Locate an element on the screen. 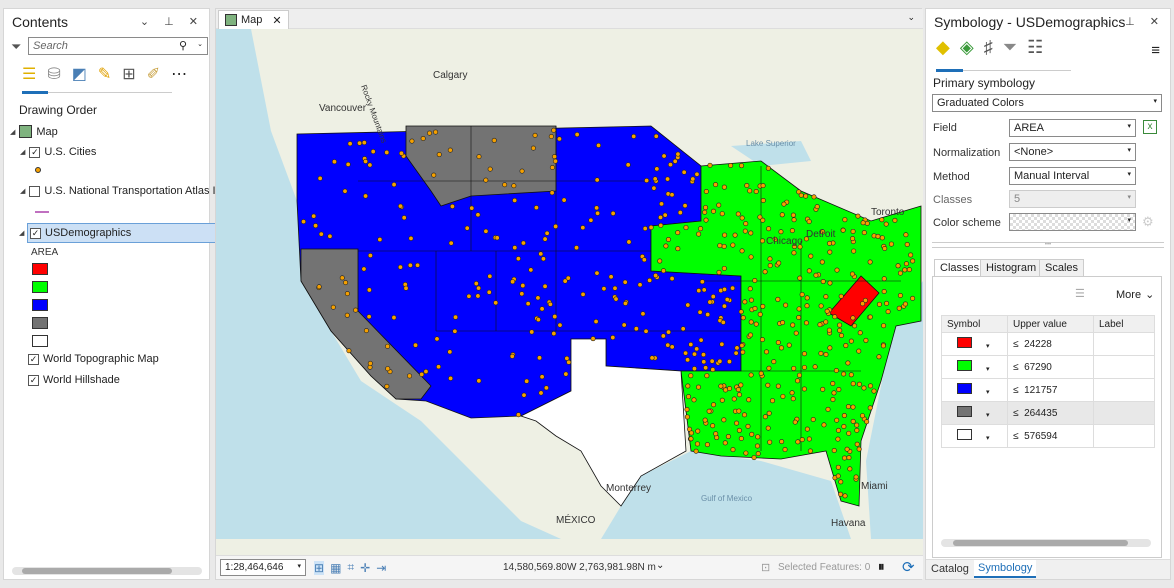  navigation-icon: ⇥ is located at coordinates (381, 568).